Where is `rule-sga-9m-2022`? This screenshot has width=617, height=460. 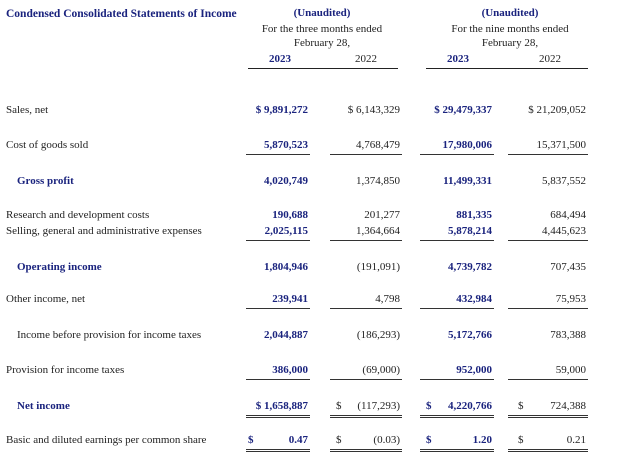 rule-sga-9m-2022 is located at coordinates (548, 240).